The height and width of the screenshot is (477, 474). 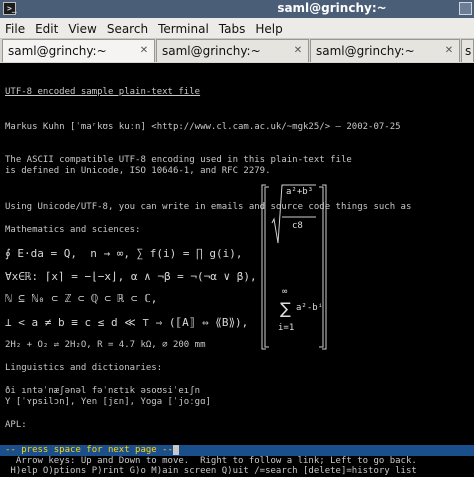 What do you see at coordinates (124, 253) in the screenshot?
I see `math-line: ∮ E⋅da = Q, n → ∞, ∑ f(i) = ∏ g(i),` at bounding box center [124, 253].